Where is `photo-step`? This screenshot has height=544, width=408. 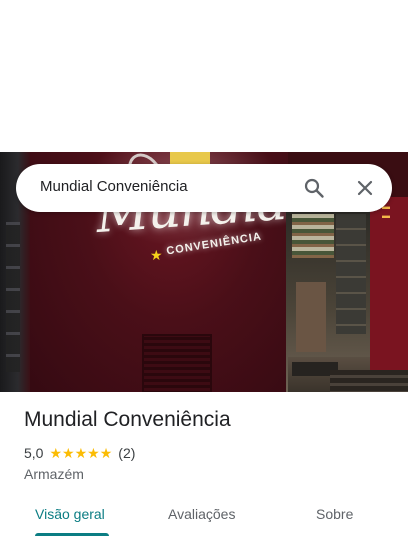
photo-step is located at coordinates (369, 381).